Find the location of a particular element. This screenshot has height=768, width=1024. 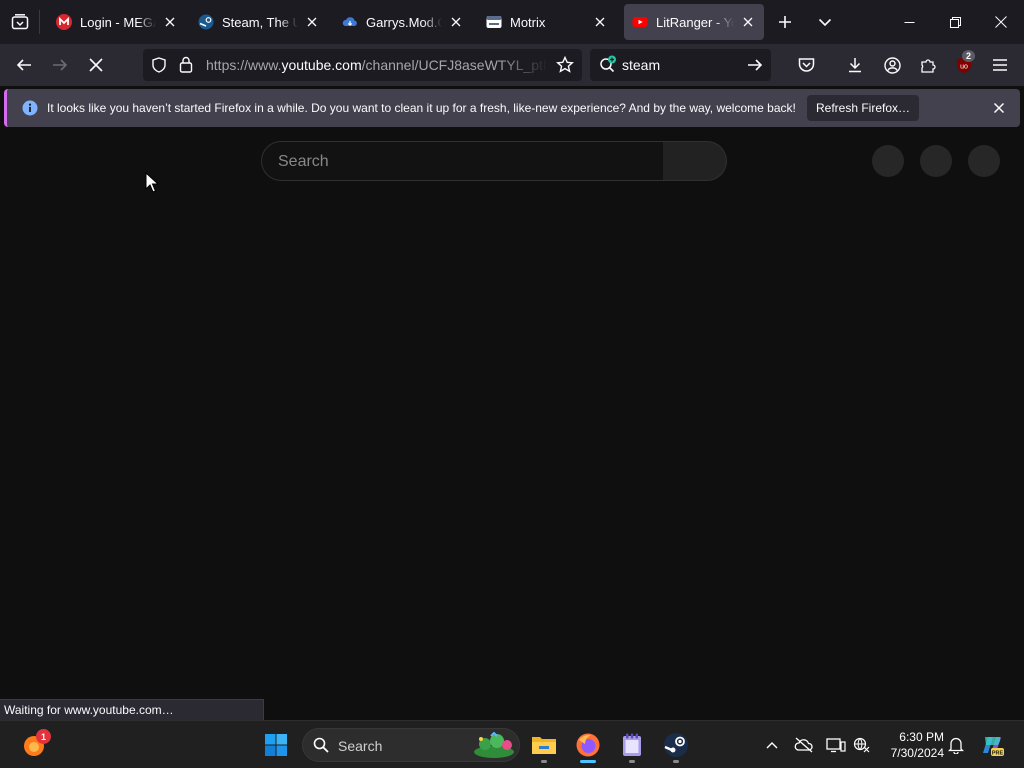

download-icon is located at coordinates (855, 65).